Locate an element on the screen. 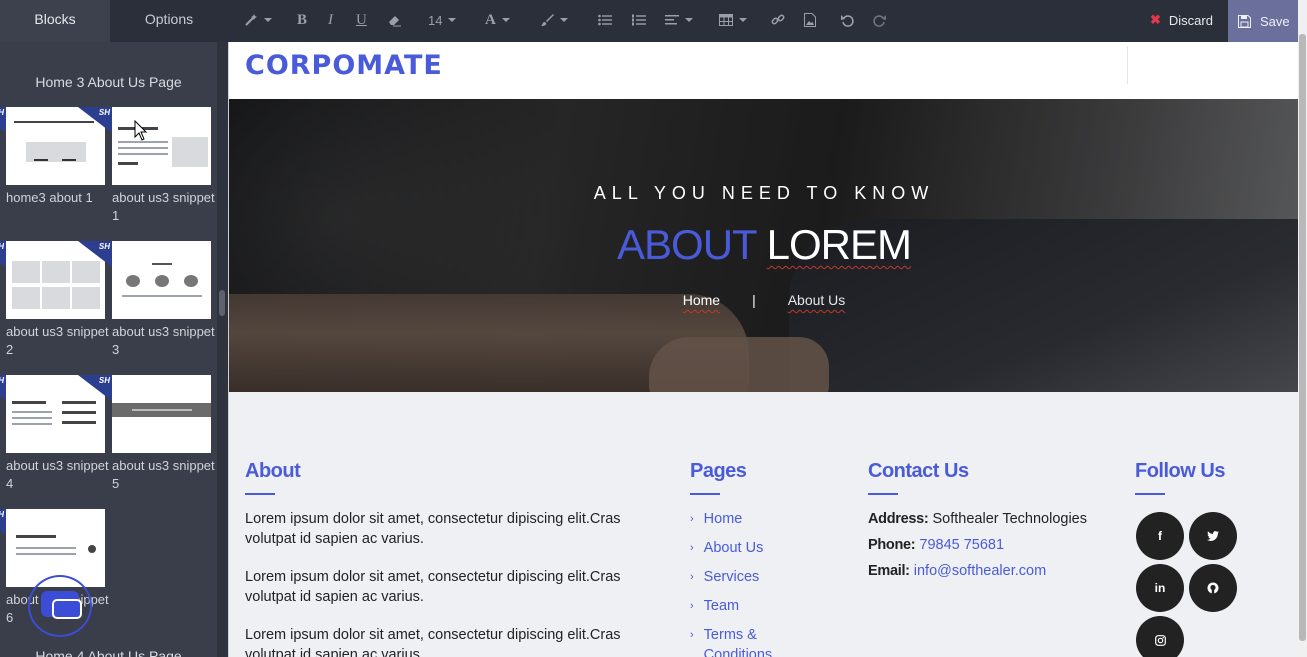 Image resolution: width=1307 pixels, height=657 pixels. font-size-value: 14 is located at coordinates (435, 20).